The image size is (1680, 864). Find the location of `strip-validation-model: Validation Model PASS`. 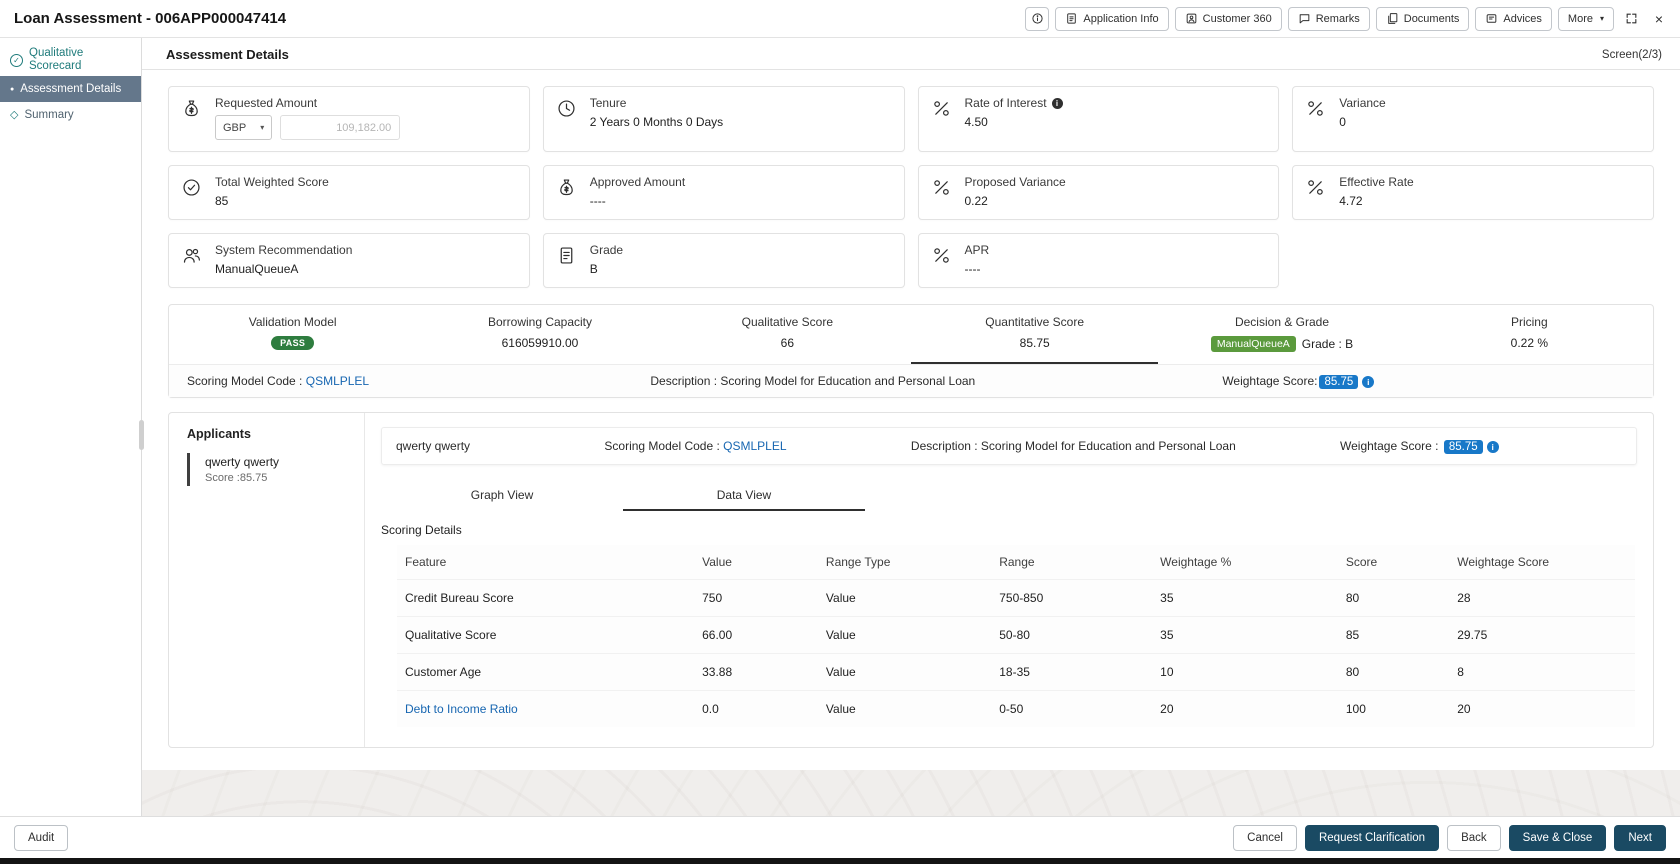

strip-validation-model: Validation Model PASS is located at coordinates (292, 334).